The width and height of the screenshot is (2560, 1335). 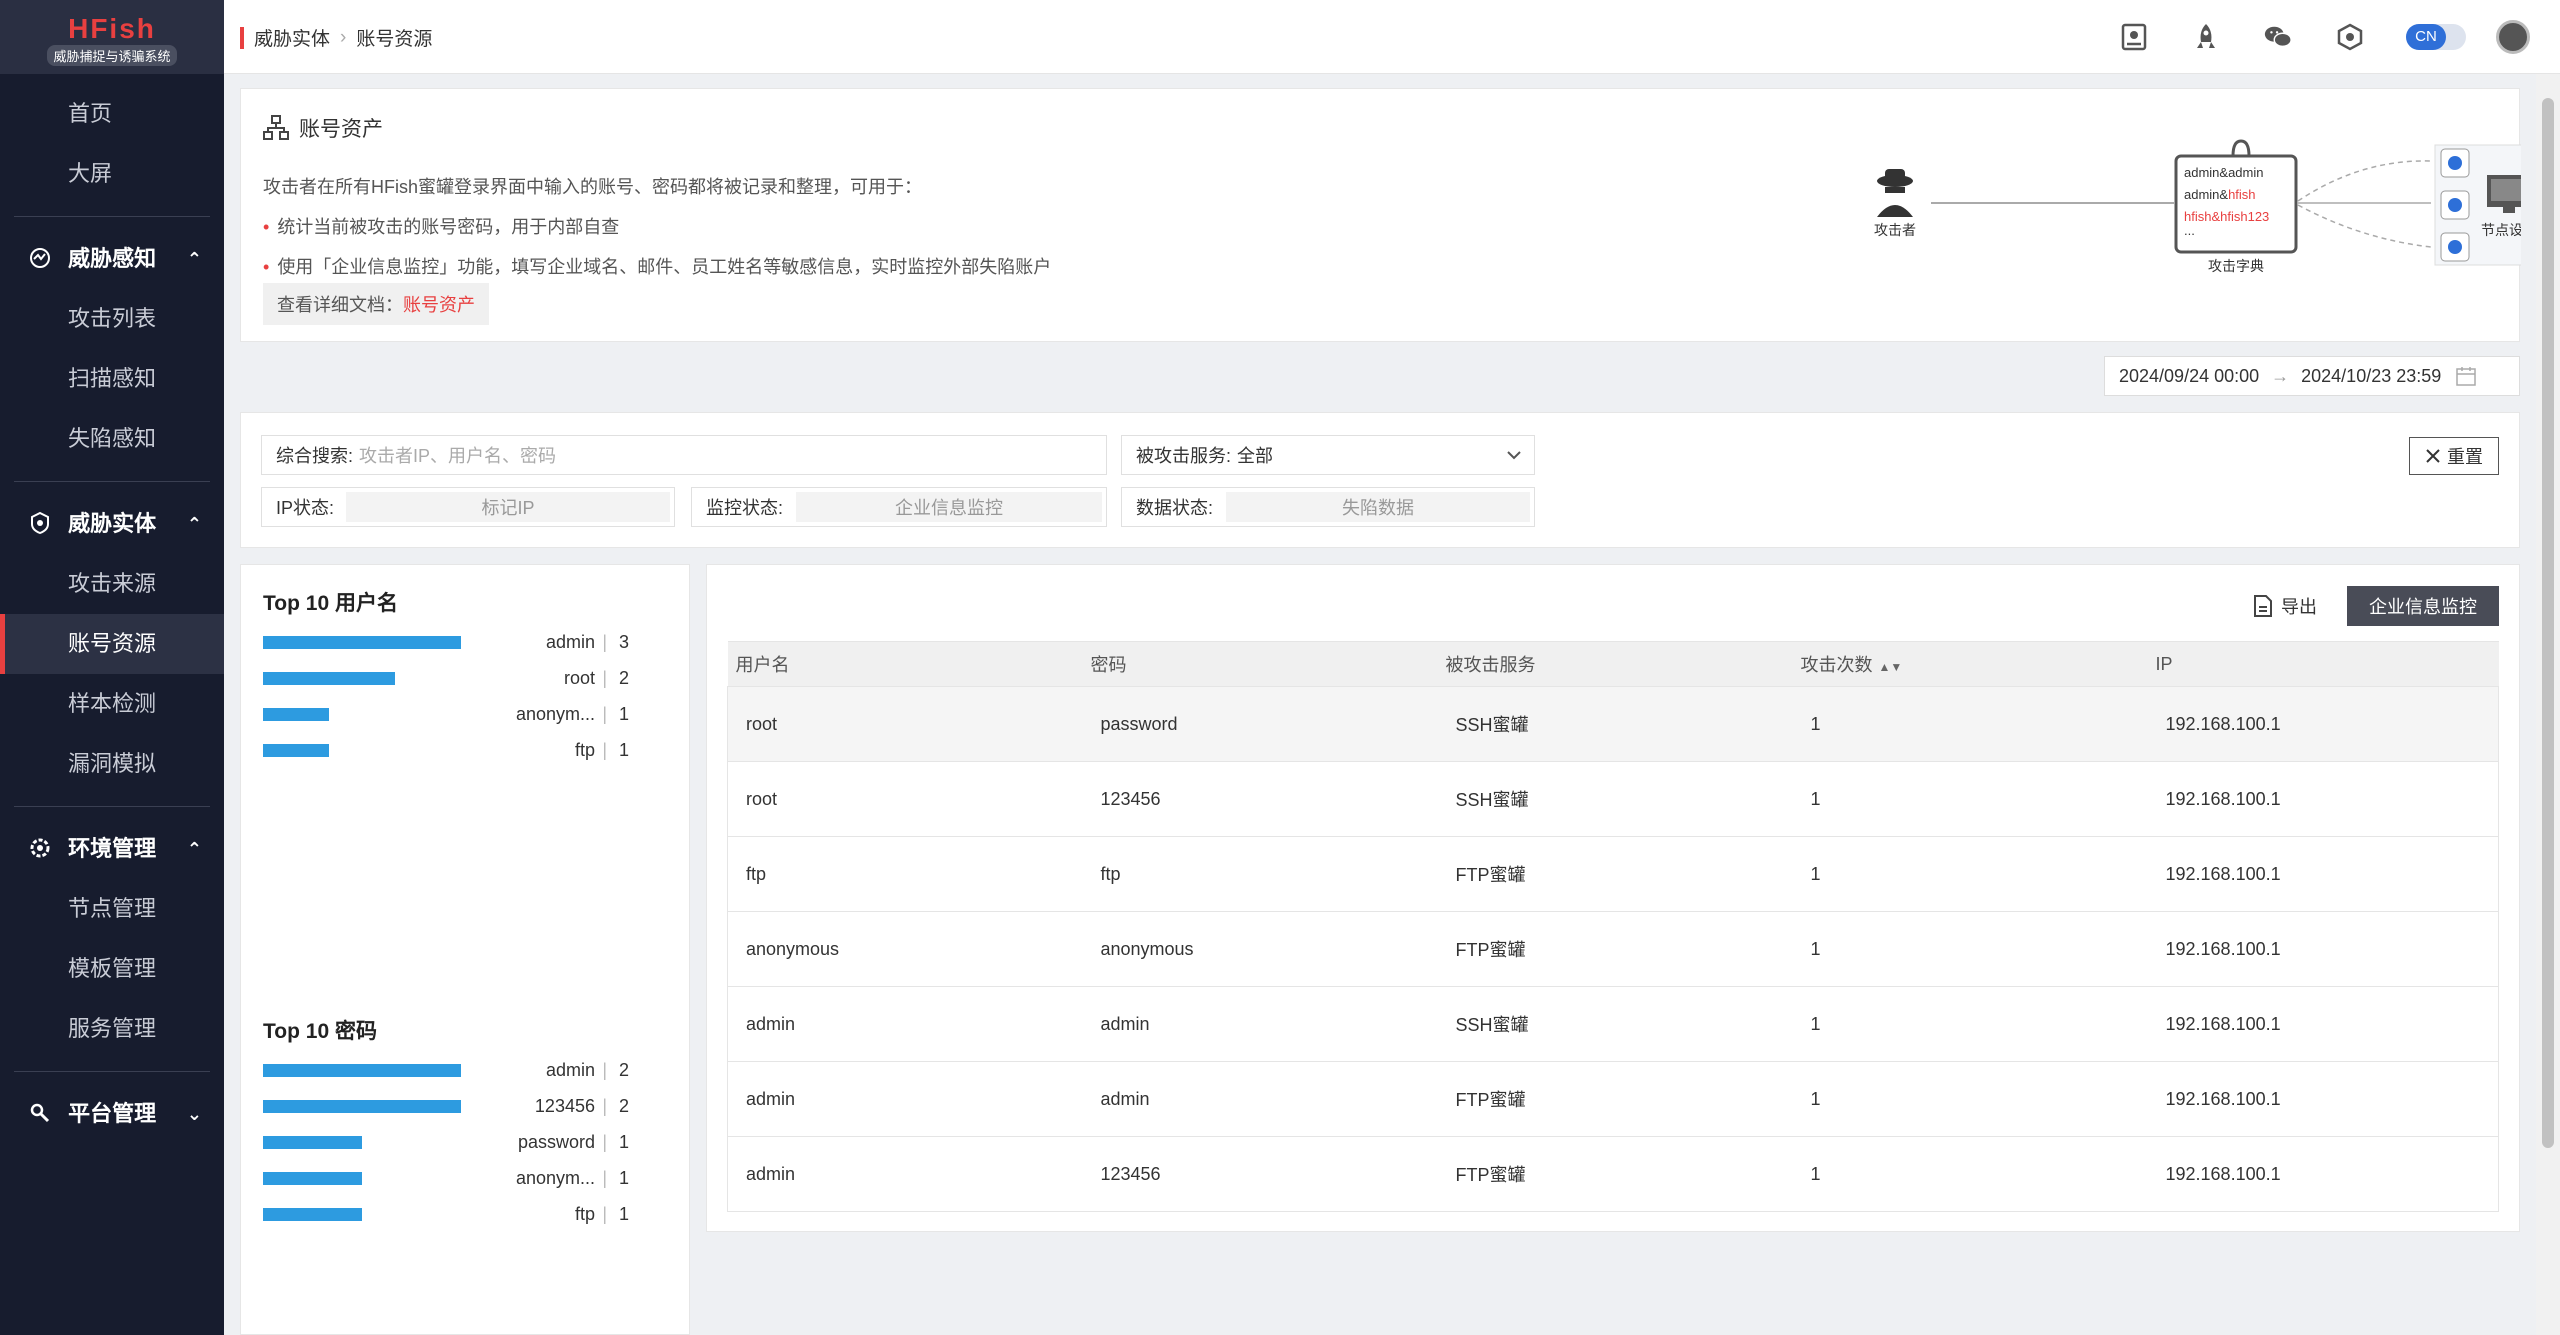 I want to click on language-toggle: CN, so click(x=2436, y=37).